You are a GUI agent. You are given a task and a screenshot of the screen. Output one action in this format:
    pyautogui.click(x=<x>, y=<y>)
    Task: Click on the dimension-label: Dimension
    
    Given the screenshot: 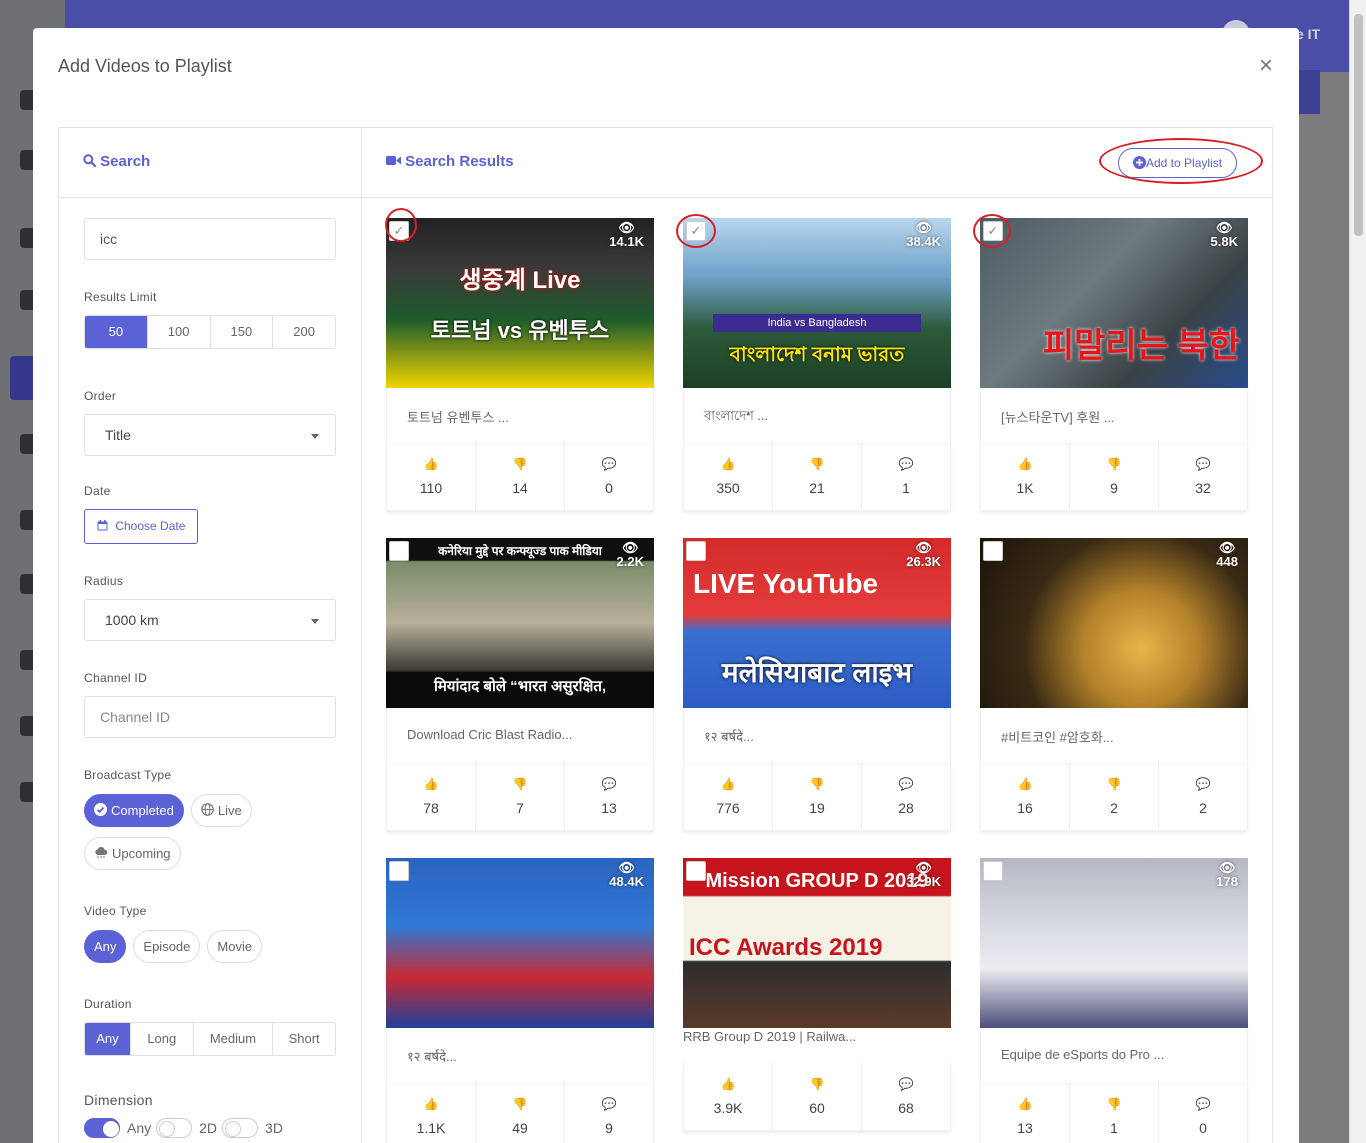 What is the action you would take?
    pyautogui.click(x=118, y=1100)
    